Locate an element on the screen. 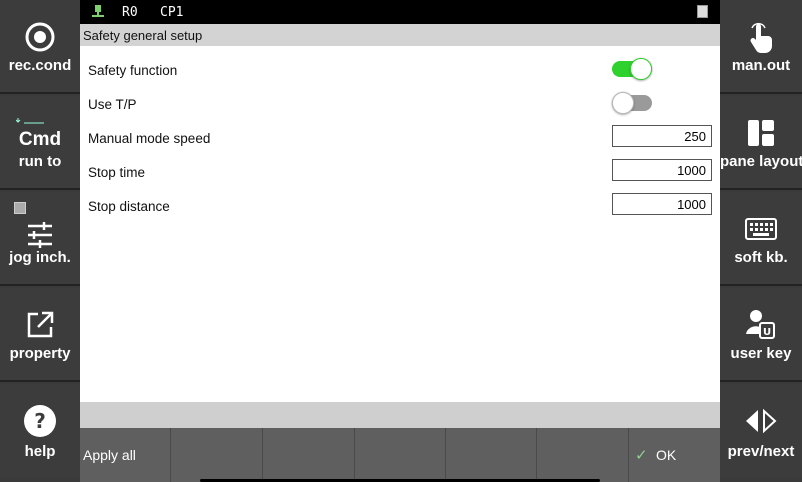 The width and height of the screenshot is (802, 482). use-tp-label: Use T/P is located at coordinates (112, 104).